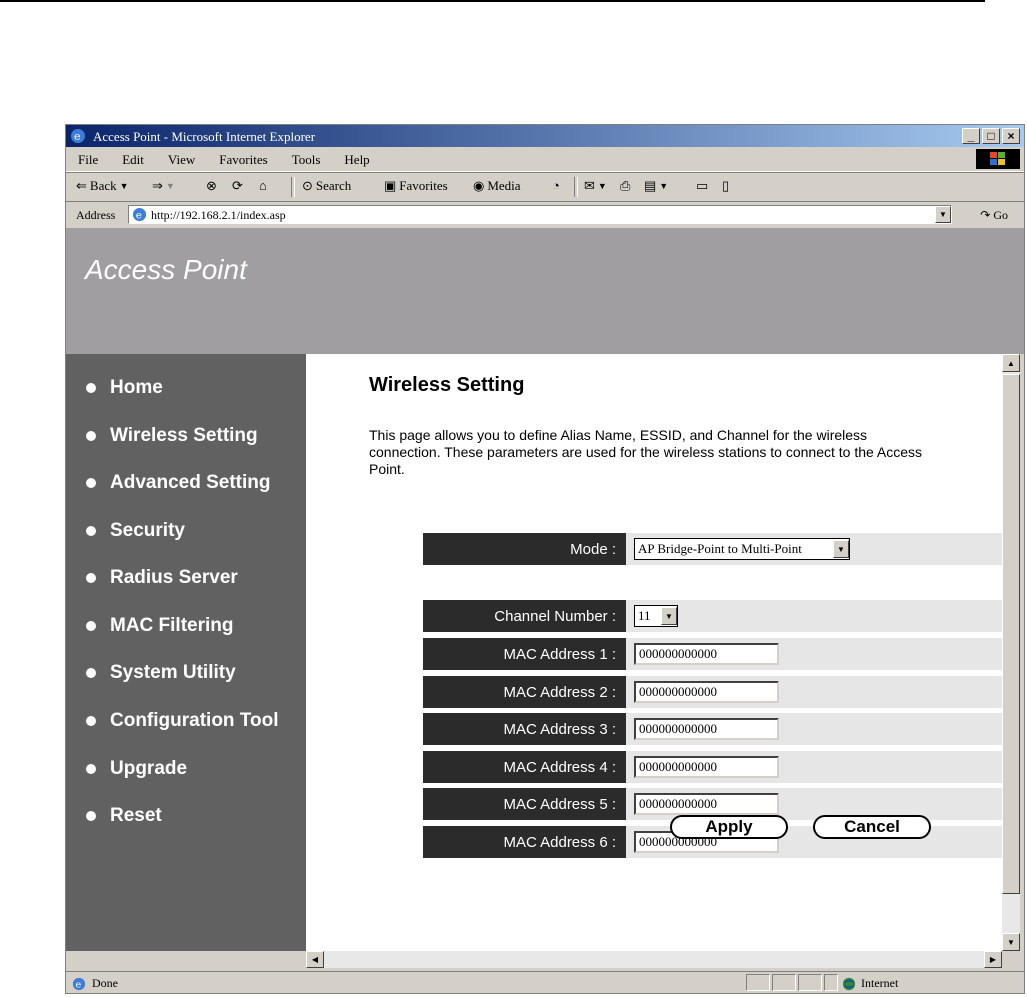  Describe the element at coordinates (706, 767) in the screenshot. I see `mac-address-4-input` at that location.